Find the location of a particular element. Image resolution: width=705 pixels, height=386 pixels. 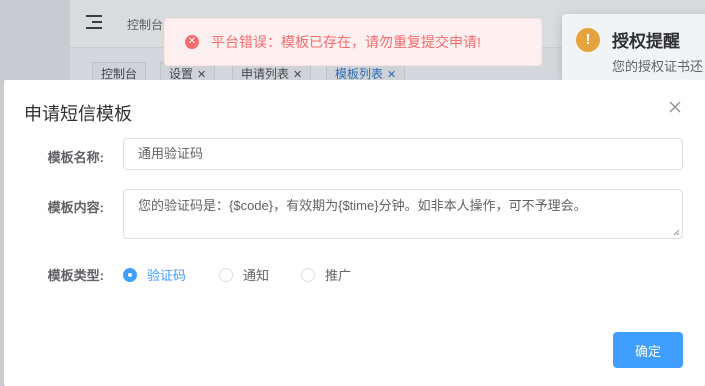

radio-verification-code: 验证码 is located at coordinates (154, 274).